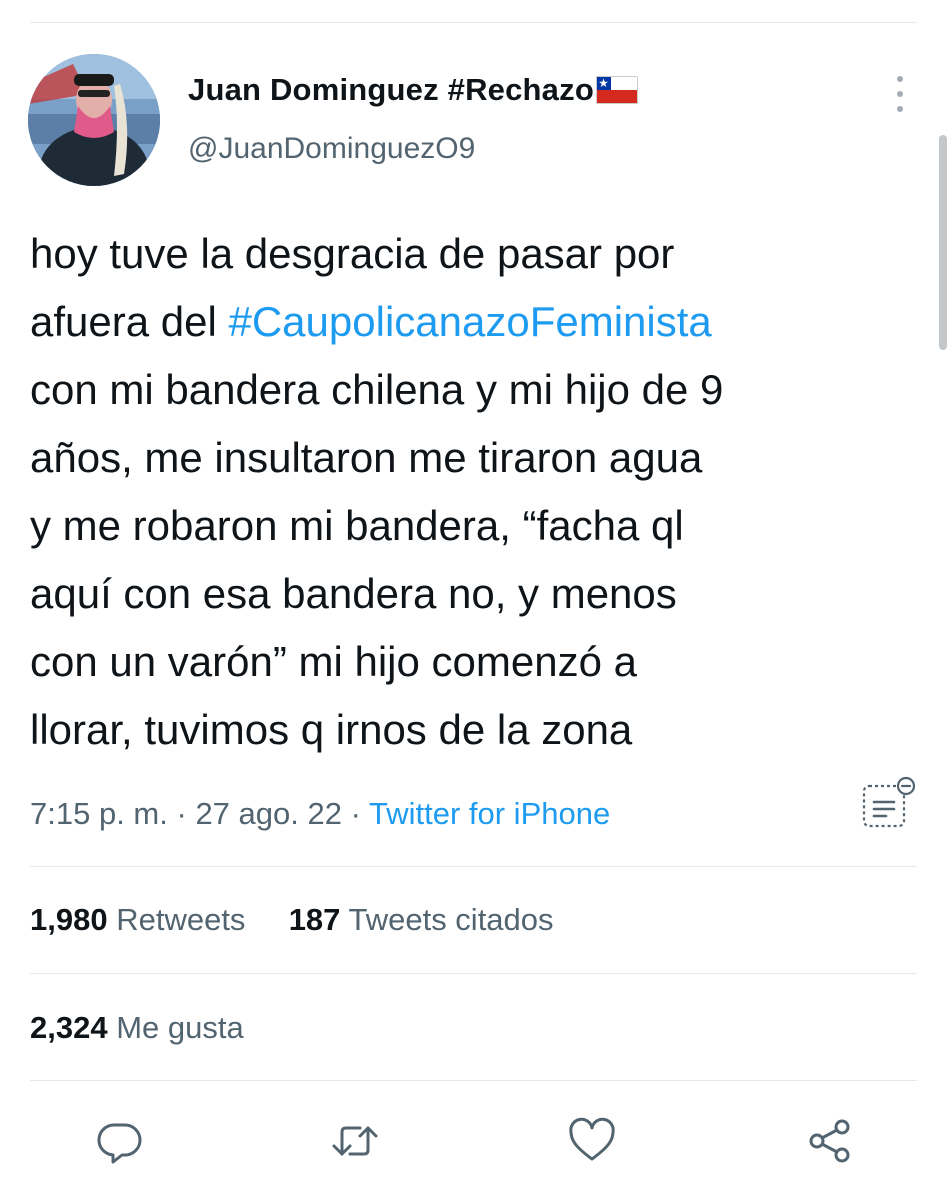  Describe the element at coordinates (333, 661) in the screenshot. I see `tweet-text-line: con un varón” mi hijo comenzó a` at that location.